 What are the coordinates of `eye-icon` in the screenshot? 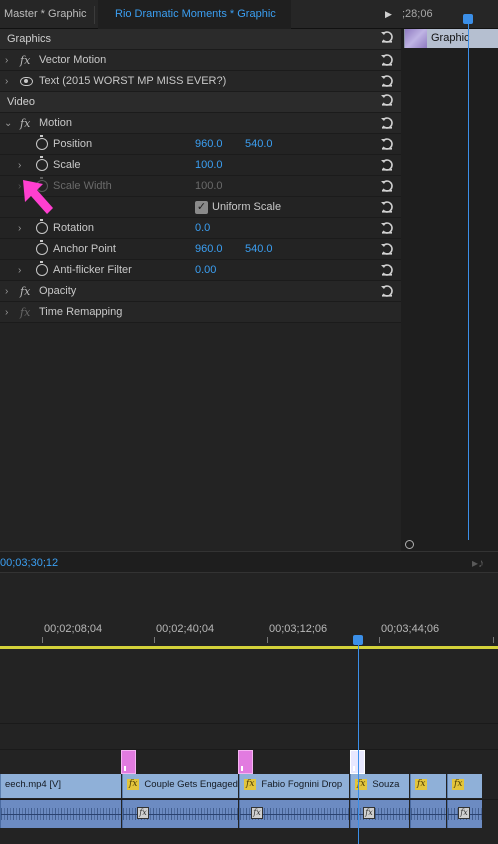 It's located at (26, 81).